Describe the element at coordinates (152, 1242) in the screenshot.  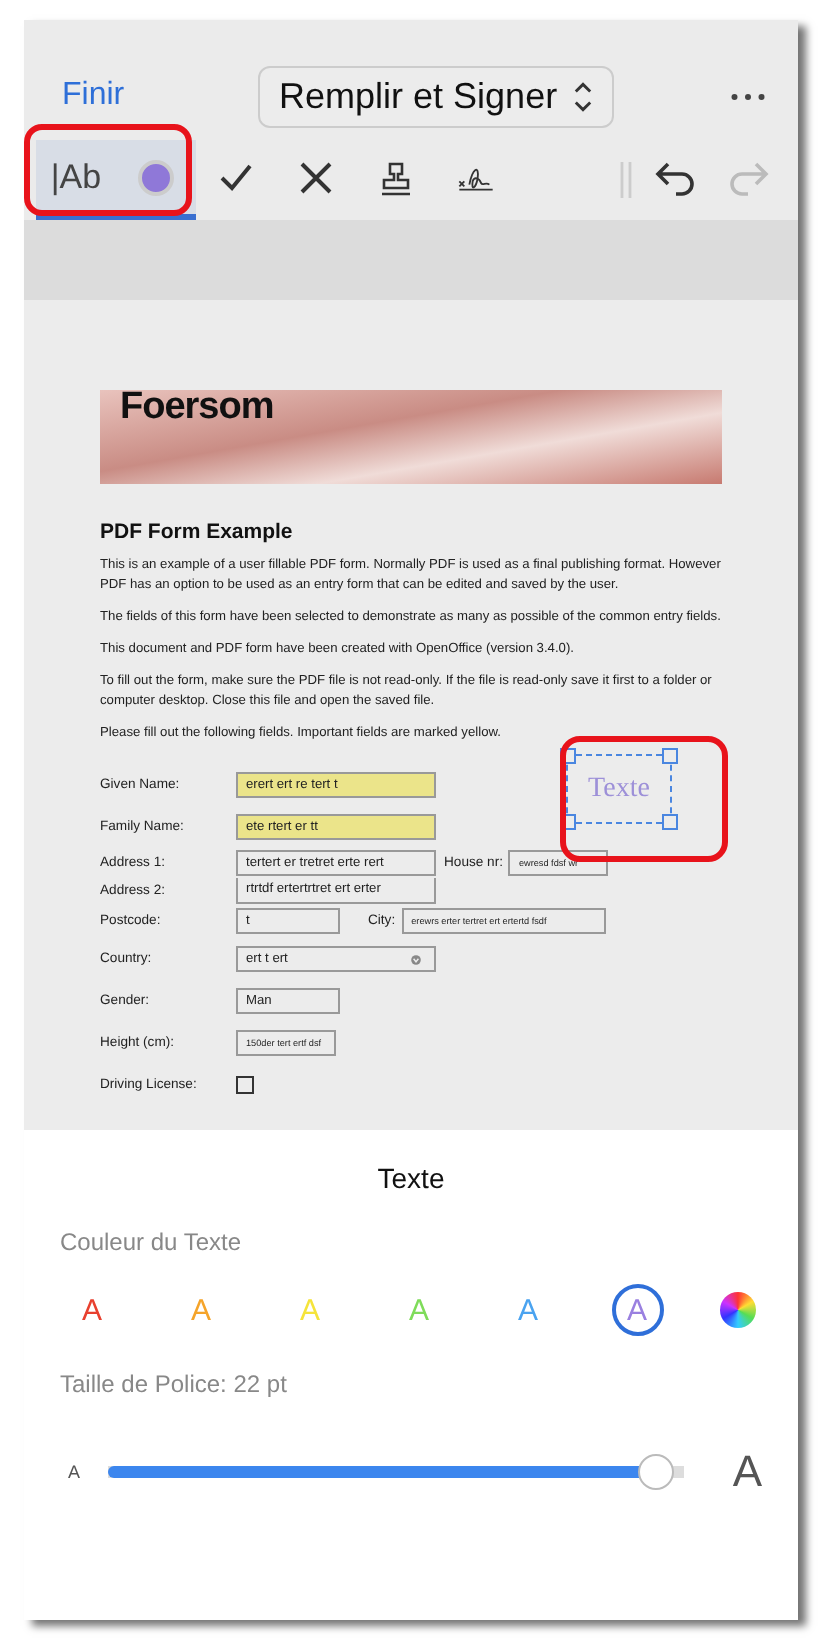
I see `section-label: Couleur du Texte` at that location.